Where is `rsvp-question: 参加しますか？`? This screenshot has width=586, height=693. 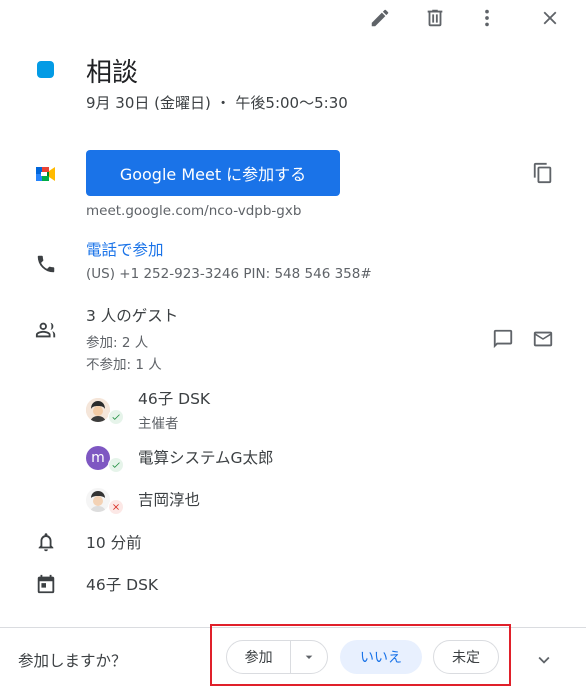 rsvp-question: 参加しますか？ is located at coordinates (72, 661).